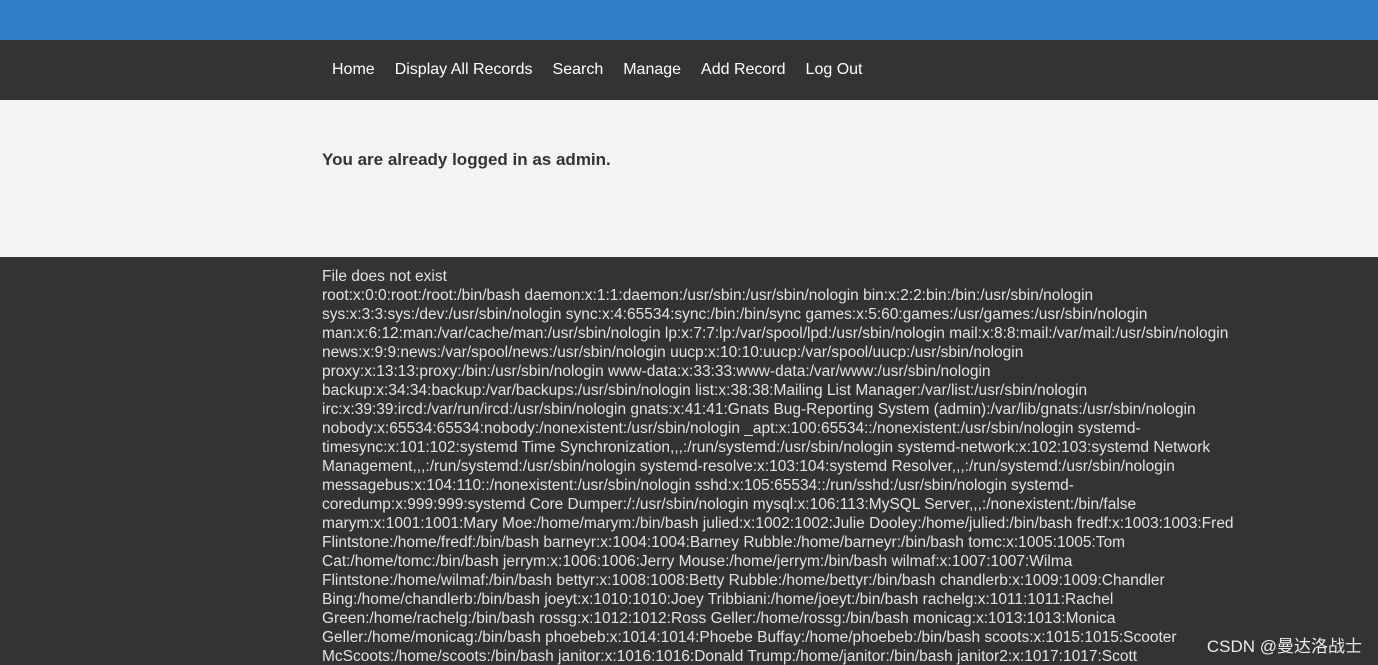 The width and height of the screenshot is (1378, 665). What do you see at coordinates (466, 159) in the screenshot?
I see `login-status-message: You are already logged in as admin.` at bounding box center [466, 159].